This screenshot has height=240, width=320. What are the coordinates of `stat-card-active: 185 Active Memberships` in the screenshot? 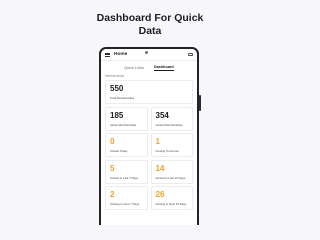 It's located at (126, 118).